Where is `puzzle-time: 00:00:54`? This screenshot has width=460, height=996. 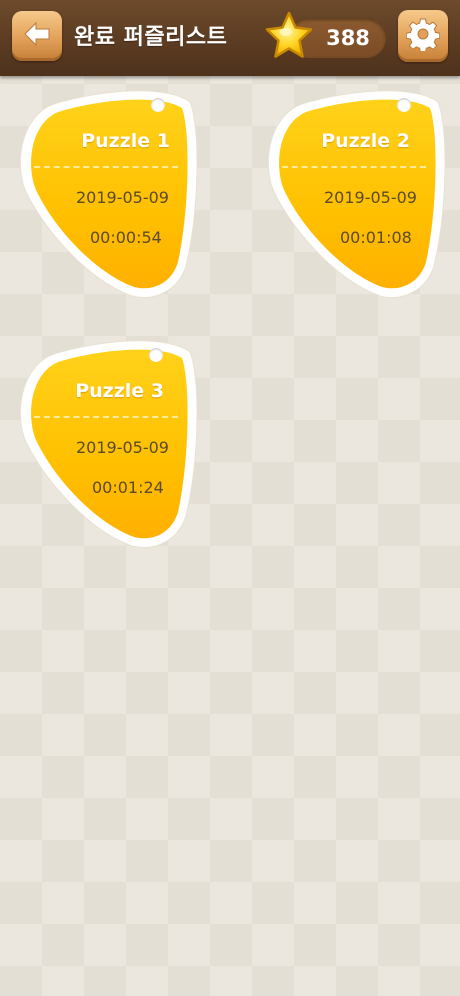
puzzle-time: 00:00:54 is located at coordinates (126, 237).